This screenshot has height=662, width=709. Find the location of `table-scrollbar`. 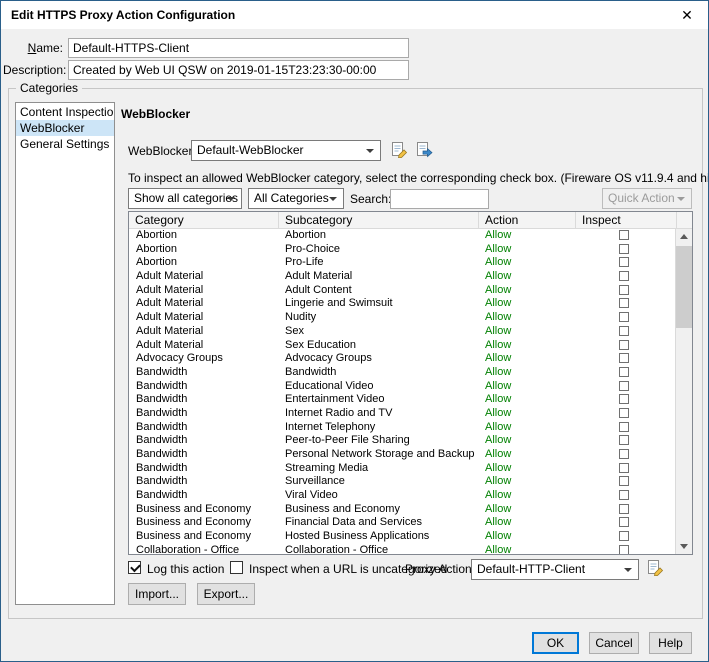

table-scrollbar is located at coordinates (683, 391).